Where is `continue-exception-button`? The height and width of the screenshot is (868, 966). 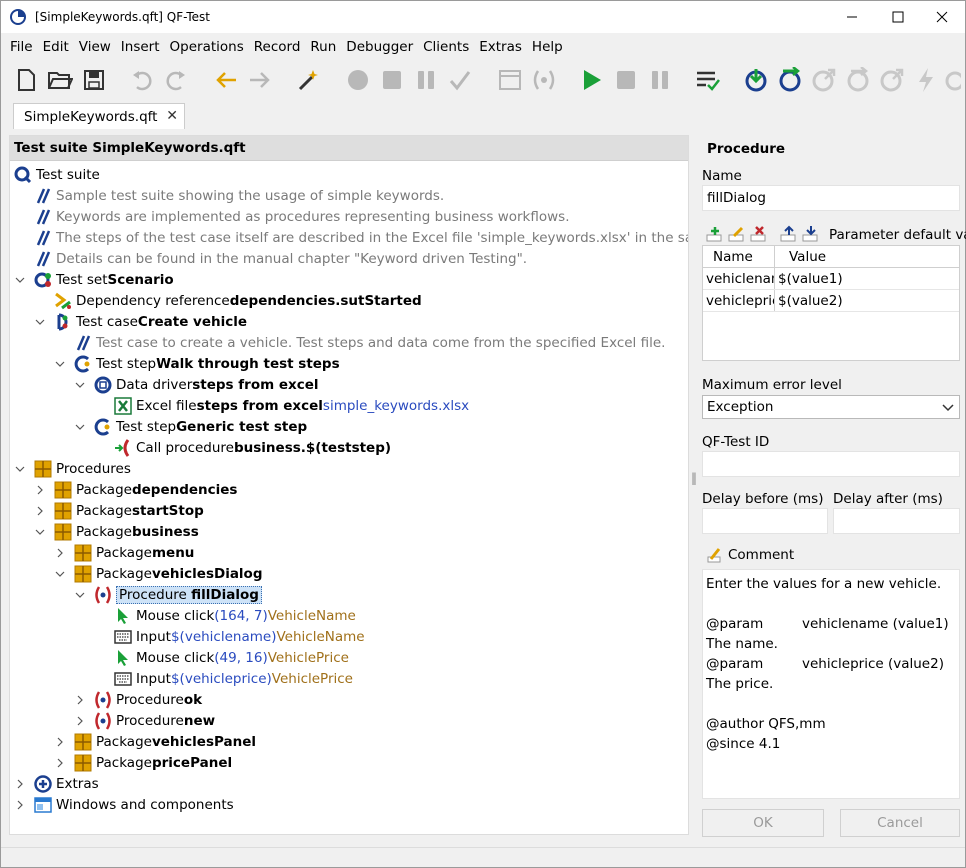
continue-exception-button is located at coordinates (926, 80).